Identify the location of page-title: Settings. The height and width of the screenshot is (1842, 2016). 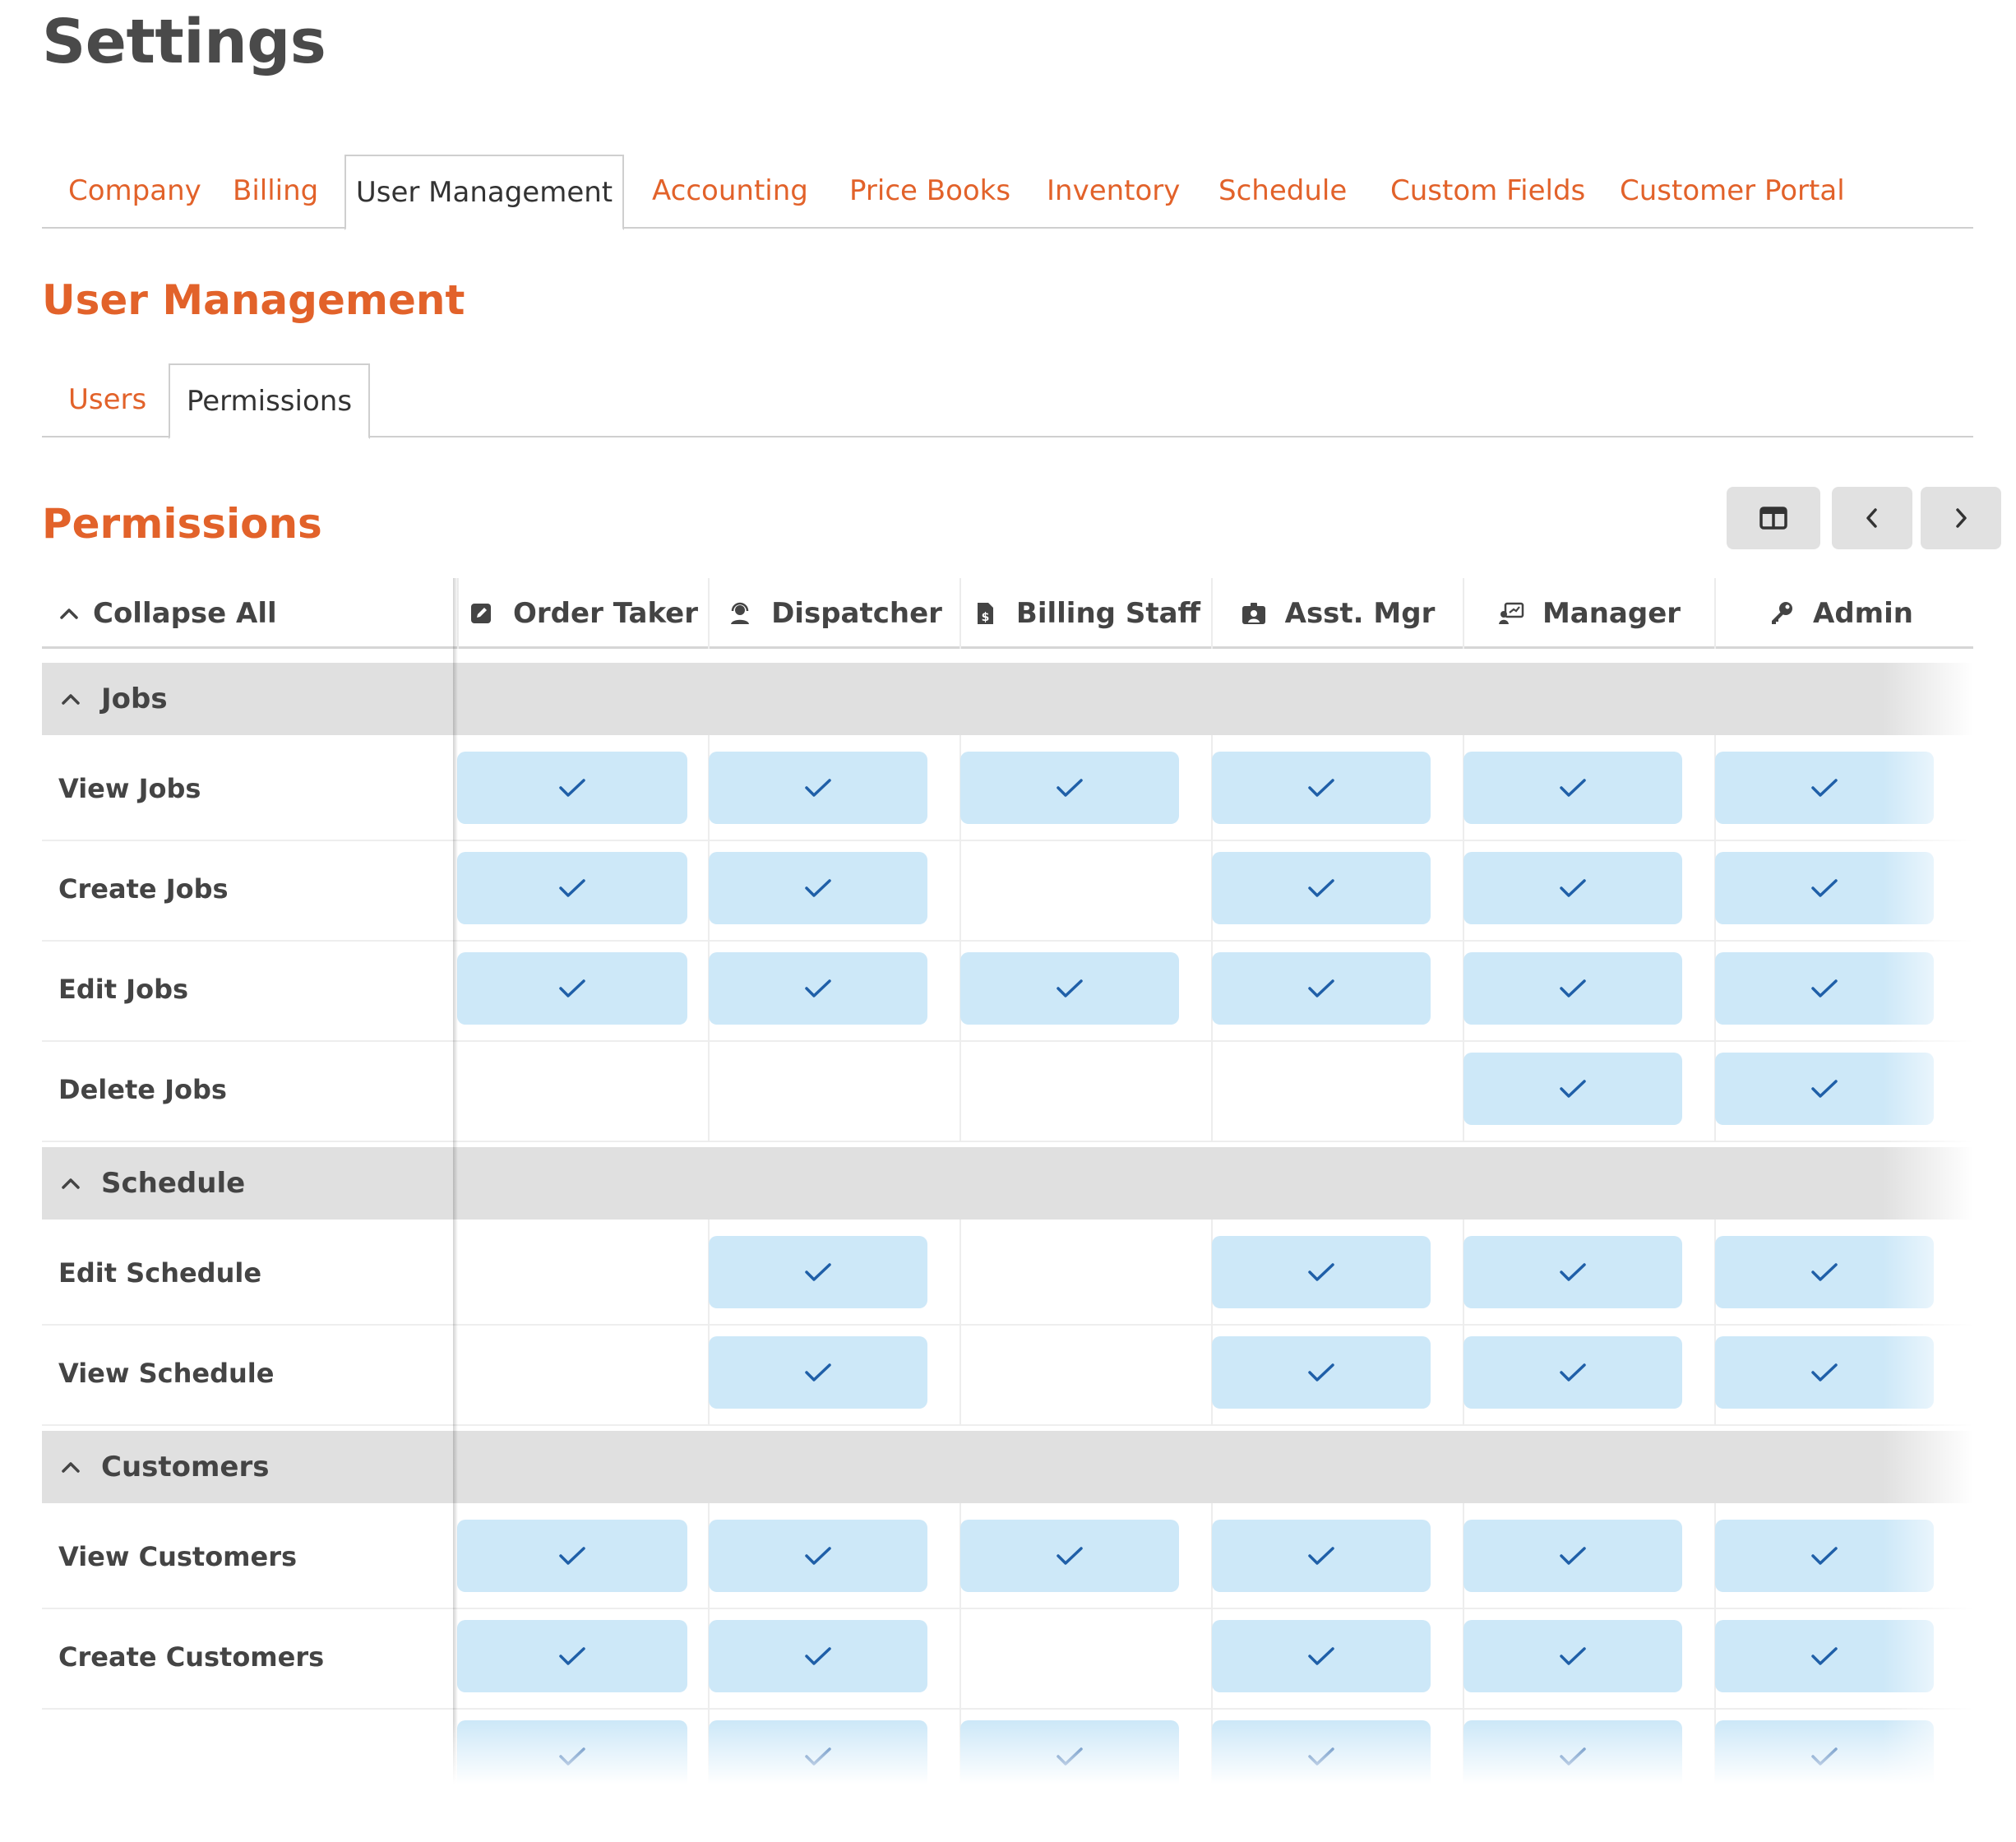
(184, 42).